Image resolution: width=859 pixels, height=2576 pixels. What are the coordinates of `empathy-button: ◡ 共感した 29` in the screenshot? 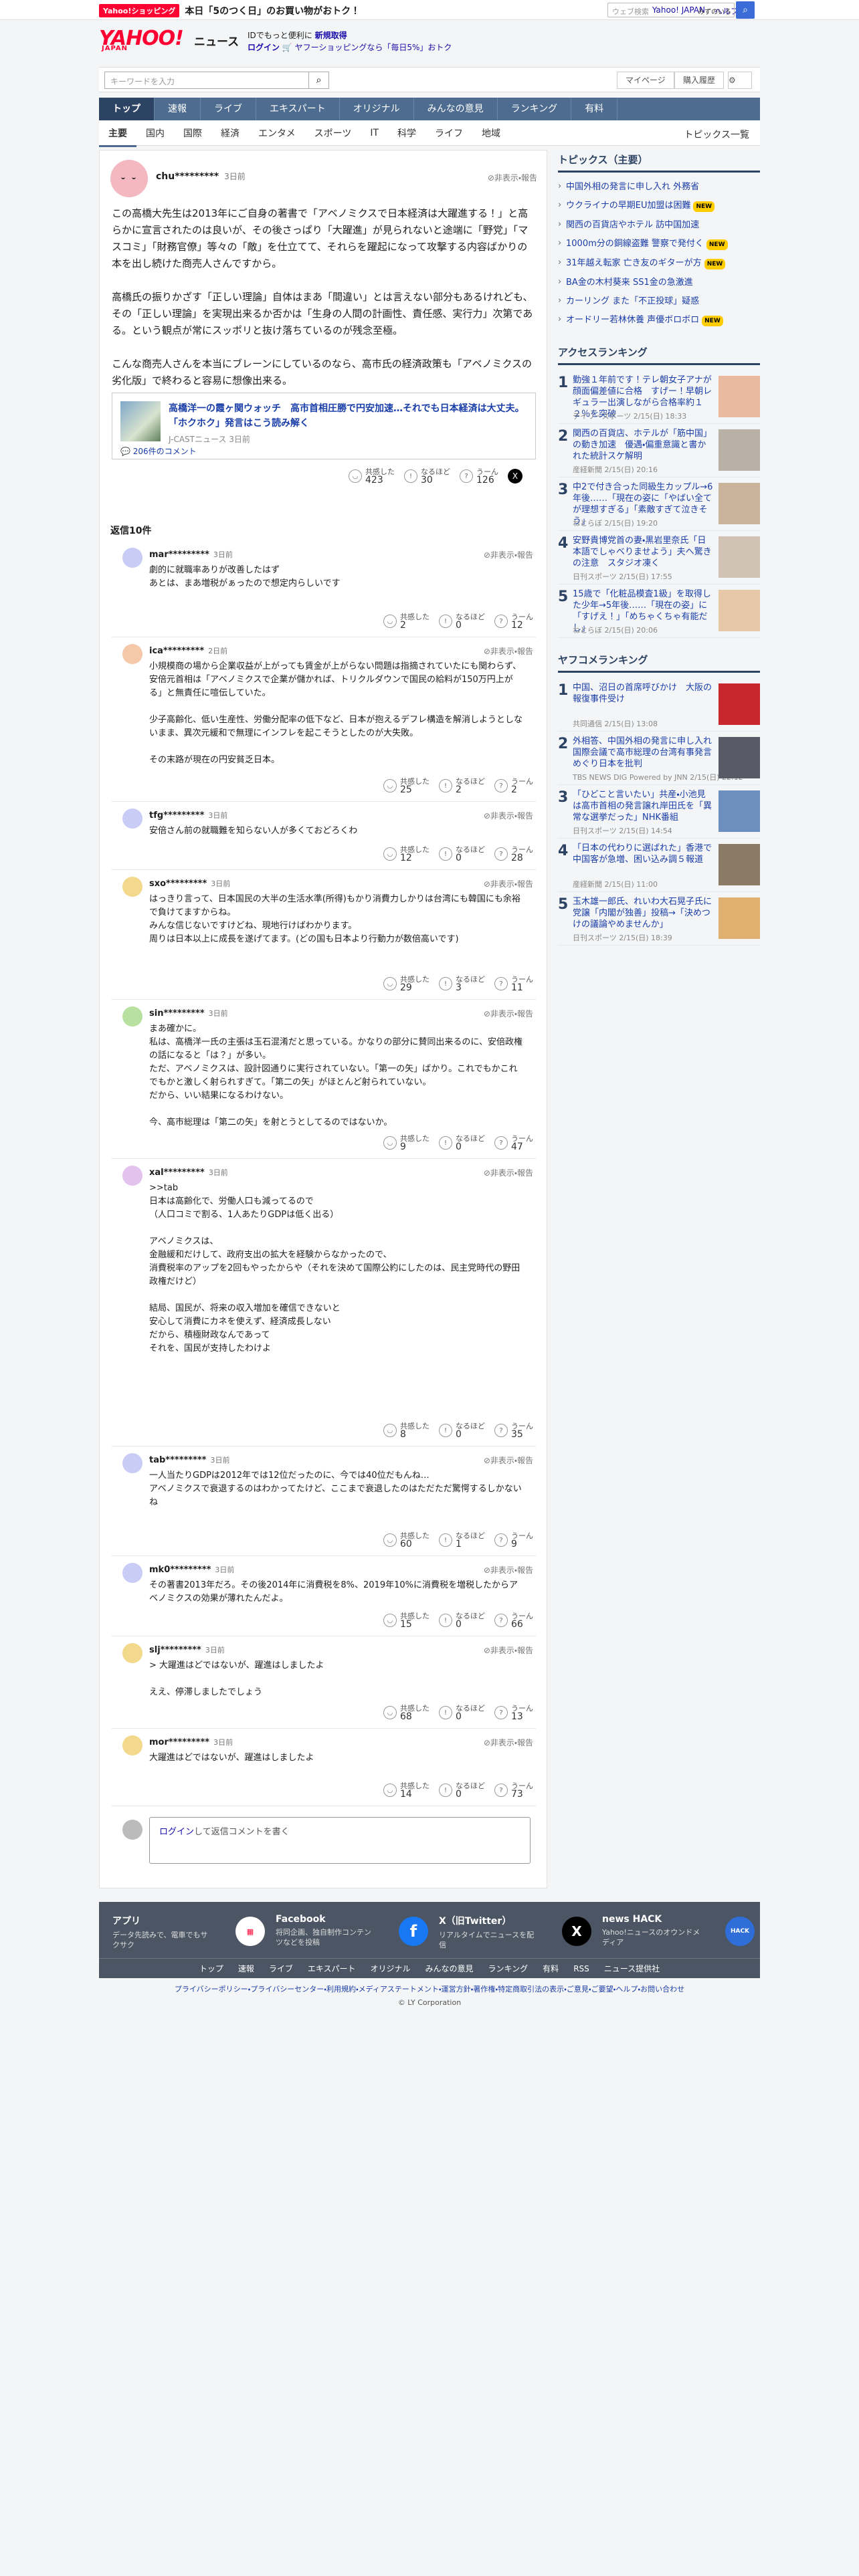 It's located at (406, 984).